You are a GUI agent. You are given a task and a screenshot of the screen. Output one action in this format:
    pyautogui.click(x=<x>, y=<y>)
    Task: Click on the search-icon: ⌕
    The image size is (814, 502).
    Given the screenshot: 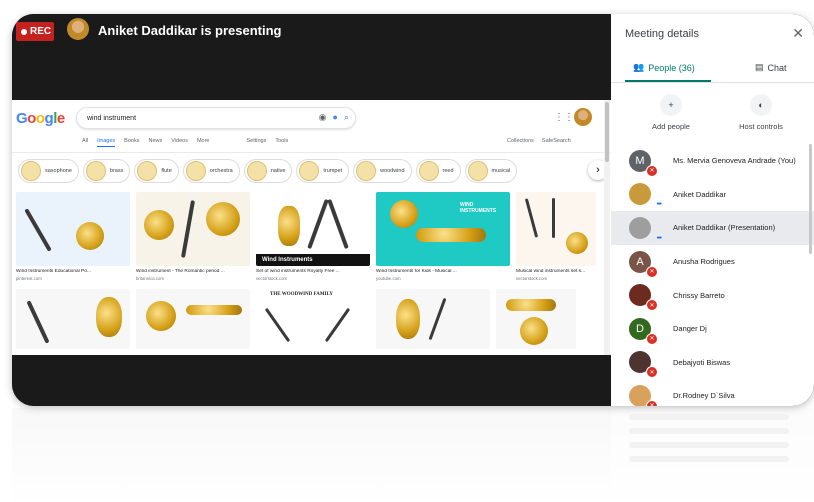 What is the action you would take?
    pyautogui.click(x=346, y=117)
    